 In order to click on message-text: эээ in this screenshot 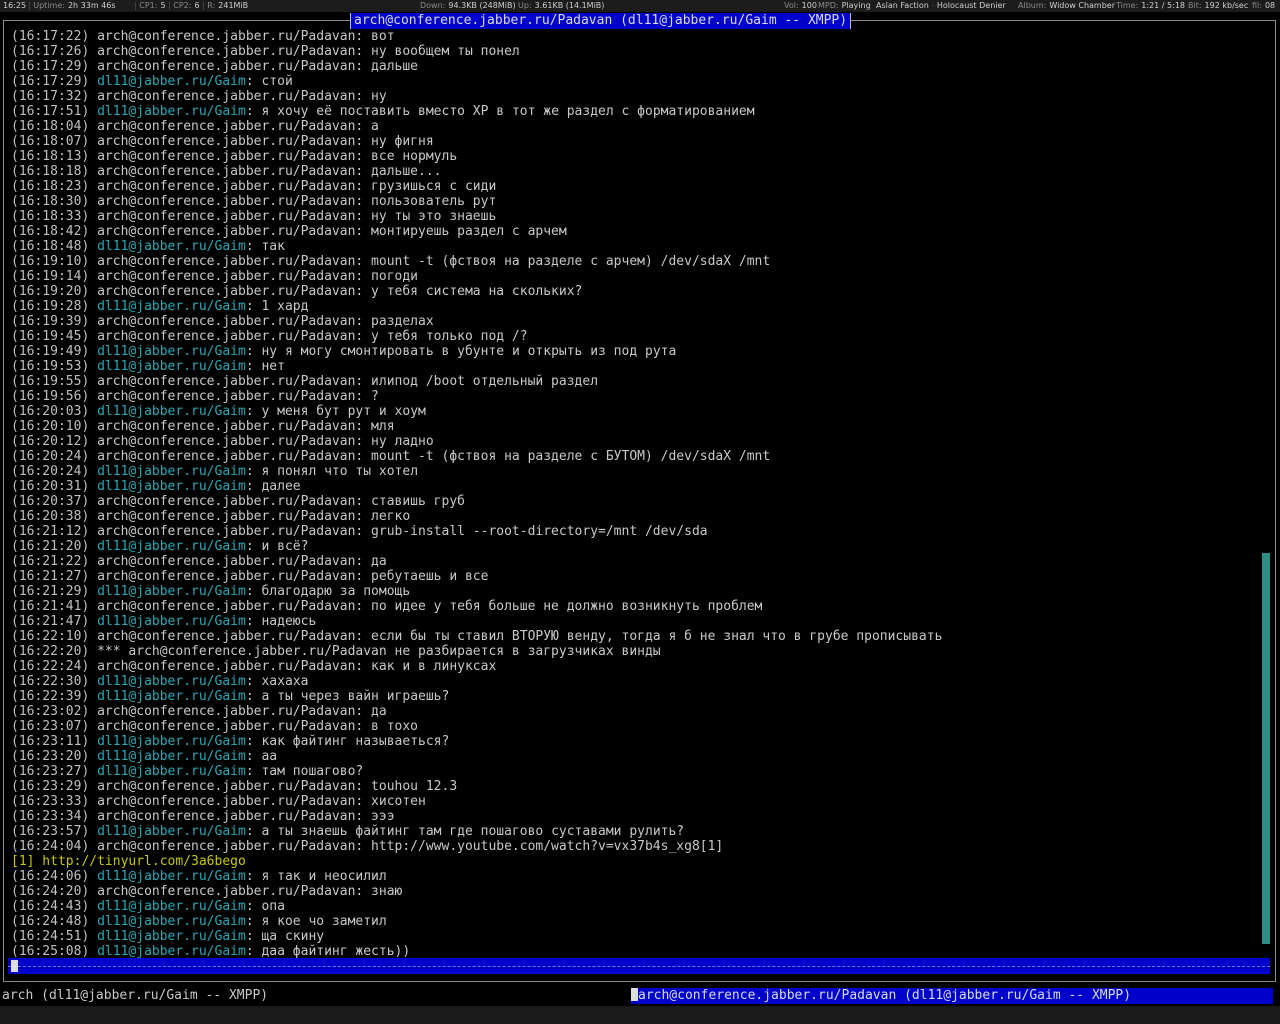, I will do `click(383, 816)`.